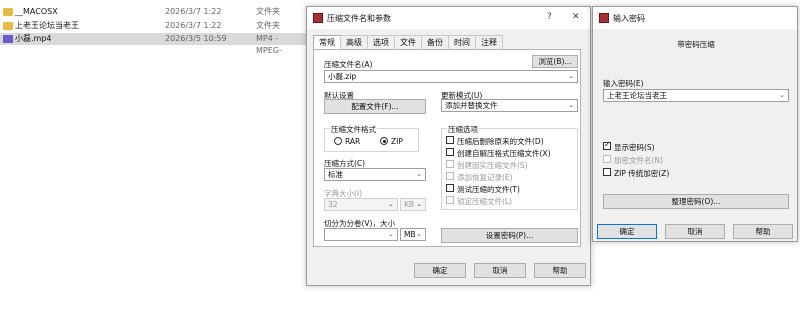  Describe the element at coordinates (353, 129) in the screenshot. I see `format-group-label: 压缩文件格式` at that location.